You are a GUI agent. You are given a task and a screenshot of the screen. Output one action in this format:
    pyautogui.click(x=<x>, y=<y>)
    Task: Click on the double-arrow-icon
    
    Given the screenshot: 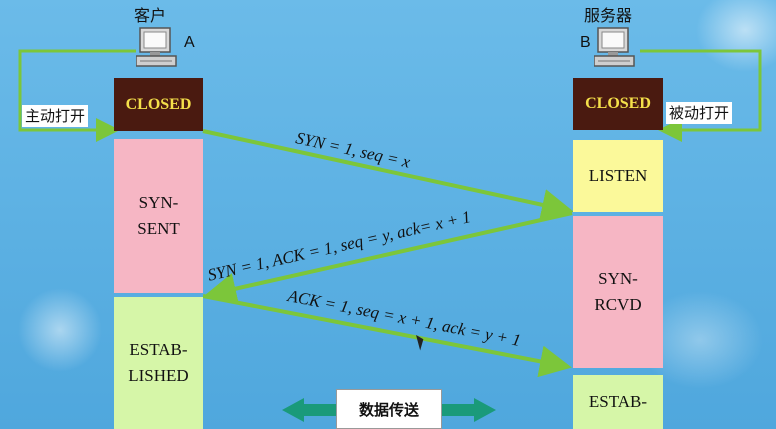 What is the action you would take?
    pyautogui.click(x=309, y=410)
    